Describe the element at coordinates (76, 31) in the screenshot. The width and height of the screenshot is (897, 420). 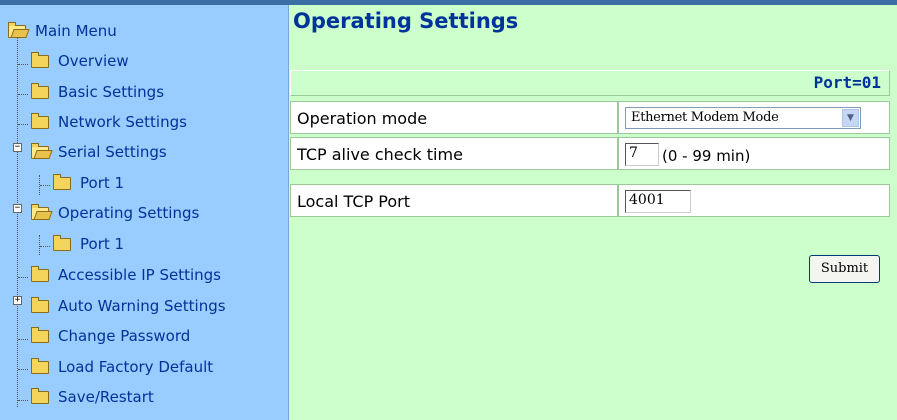
I see `sidebar-item-label: Main Menu` at that location.